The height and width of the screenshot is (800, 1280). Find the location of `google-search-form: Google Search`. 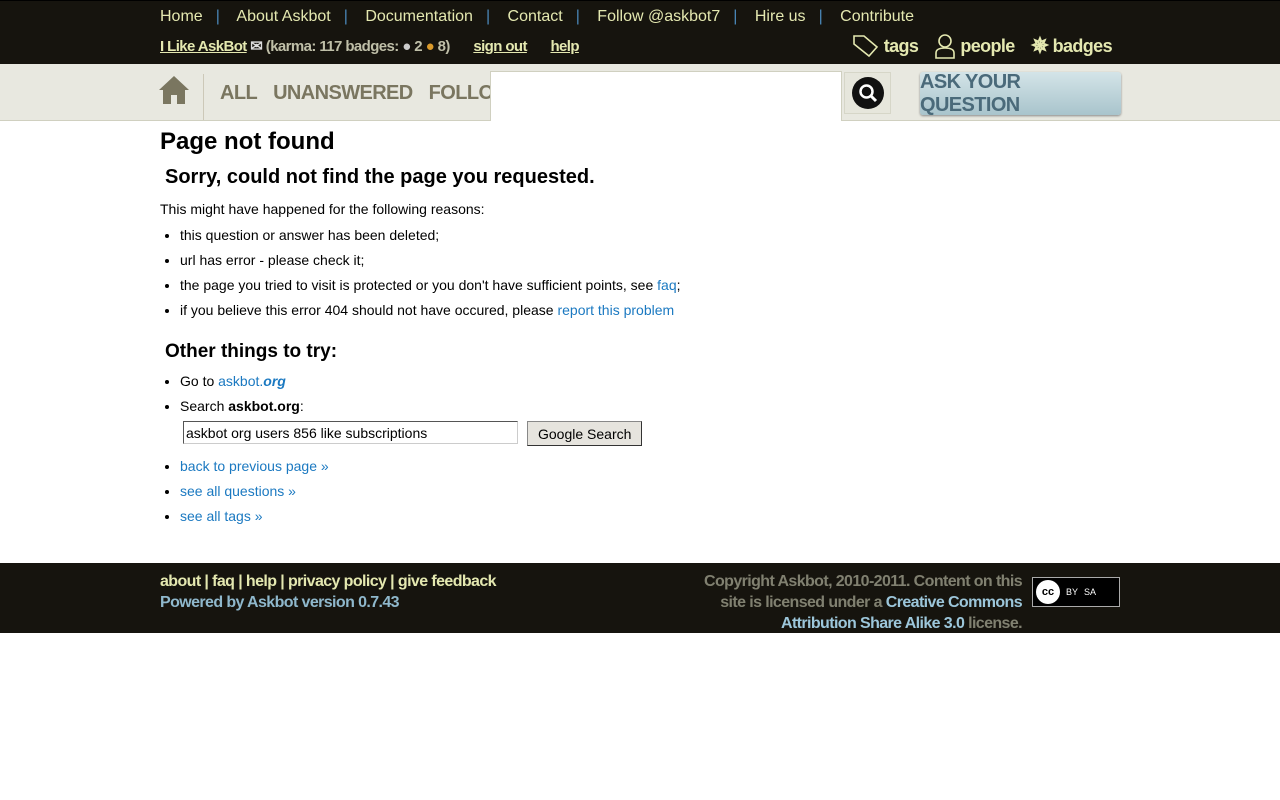

google-search-form: Google Search is located at coordinates (521, 433).